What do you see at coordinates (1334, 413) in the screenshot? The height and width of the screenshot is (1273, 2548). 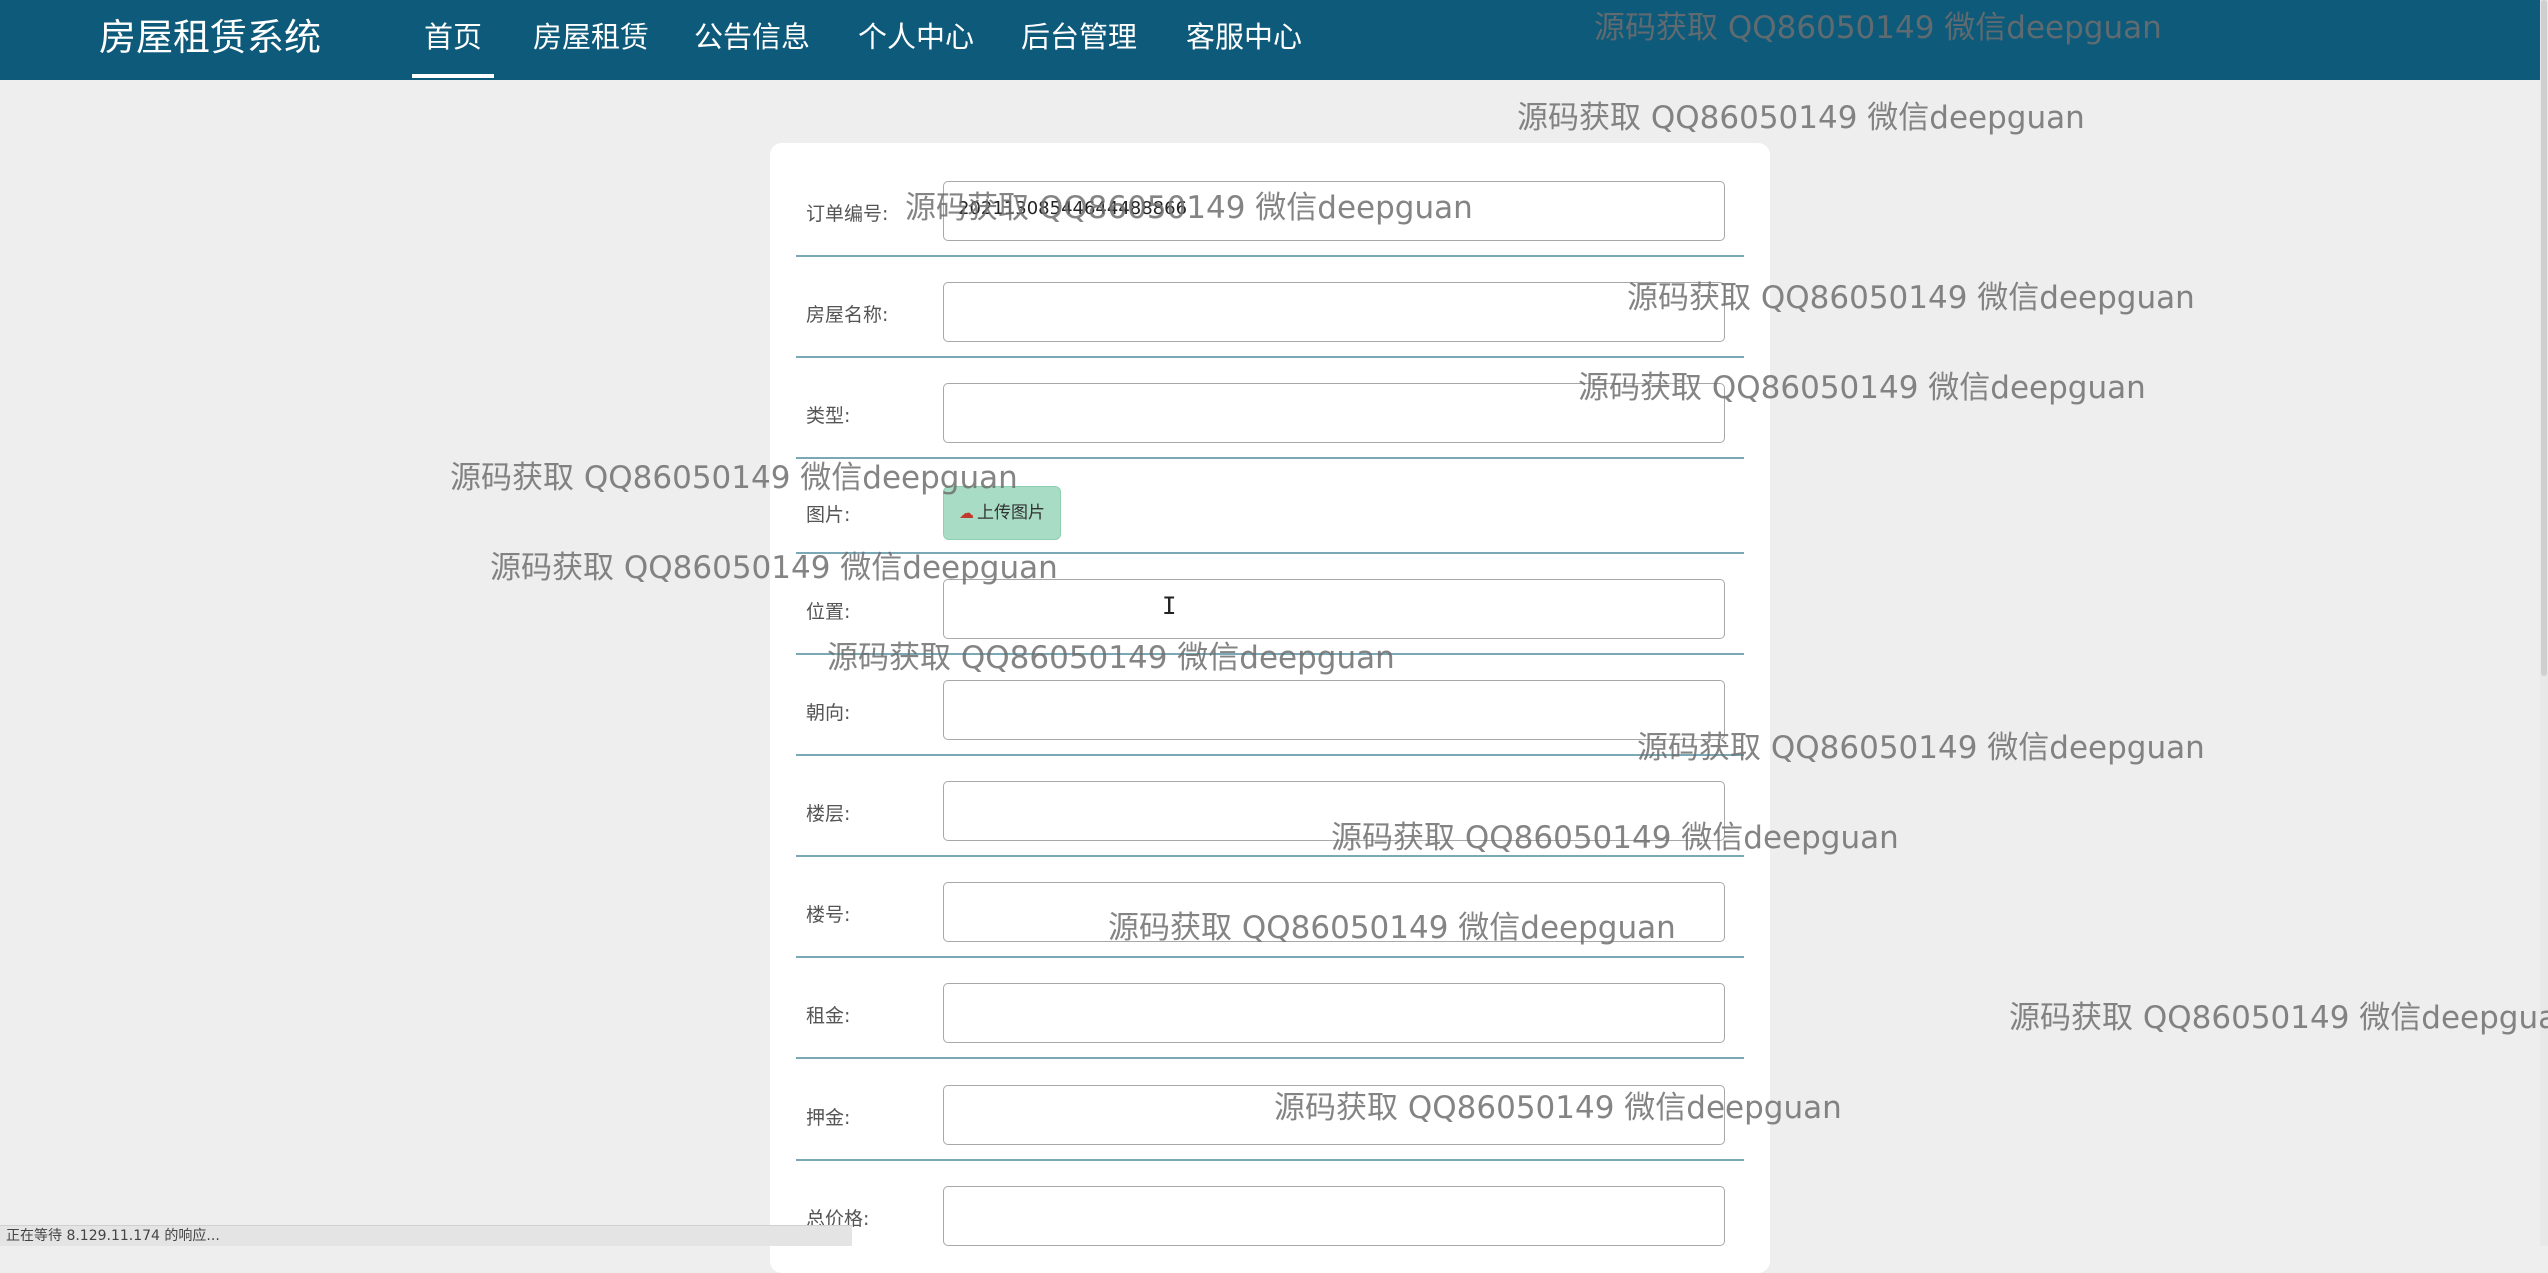 I see `type-input` at bounding box center [1334, 413].